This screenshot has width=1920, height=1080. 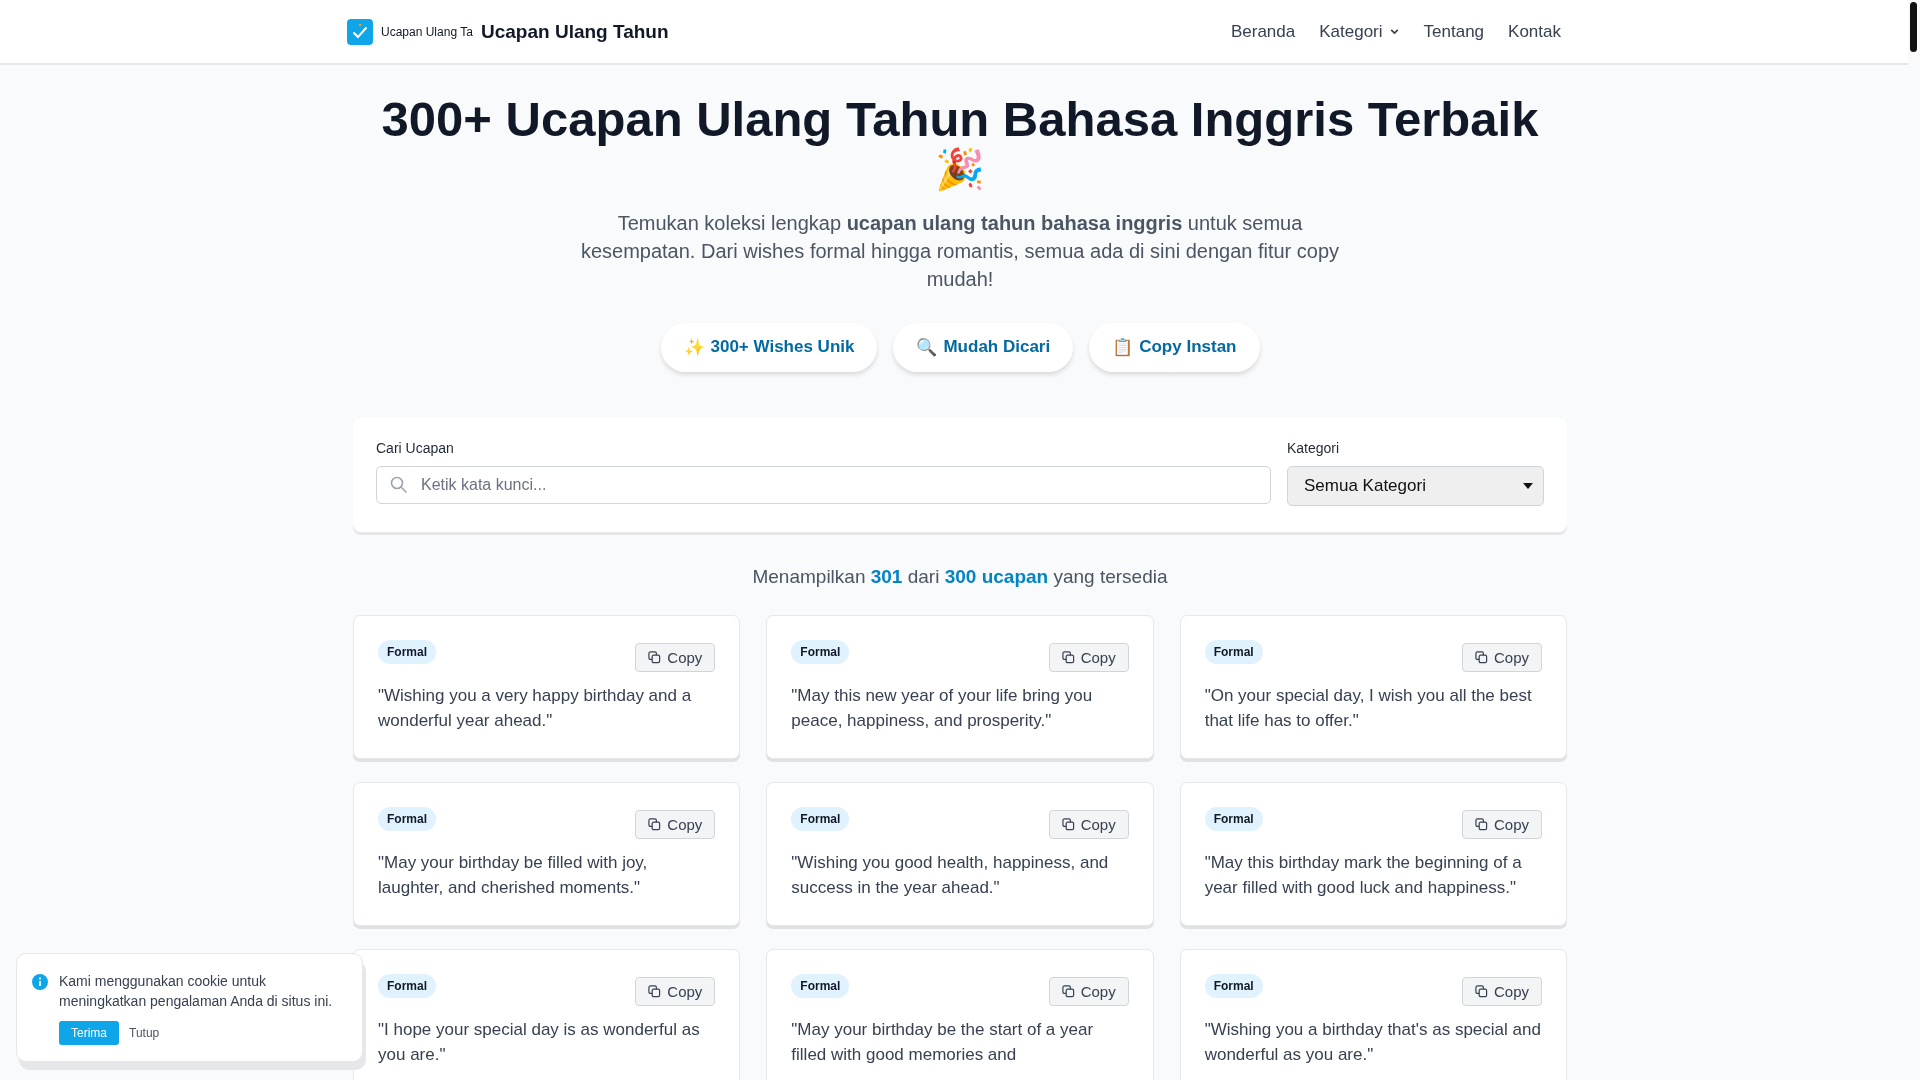 What do you see at coordinates (1454, 31) in the screenshot?
I see `nav-link: Tentang` at bounding box center [1454, 31].